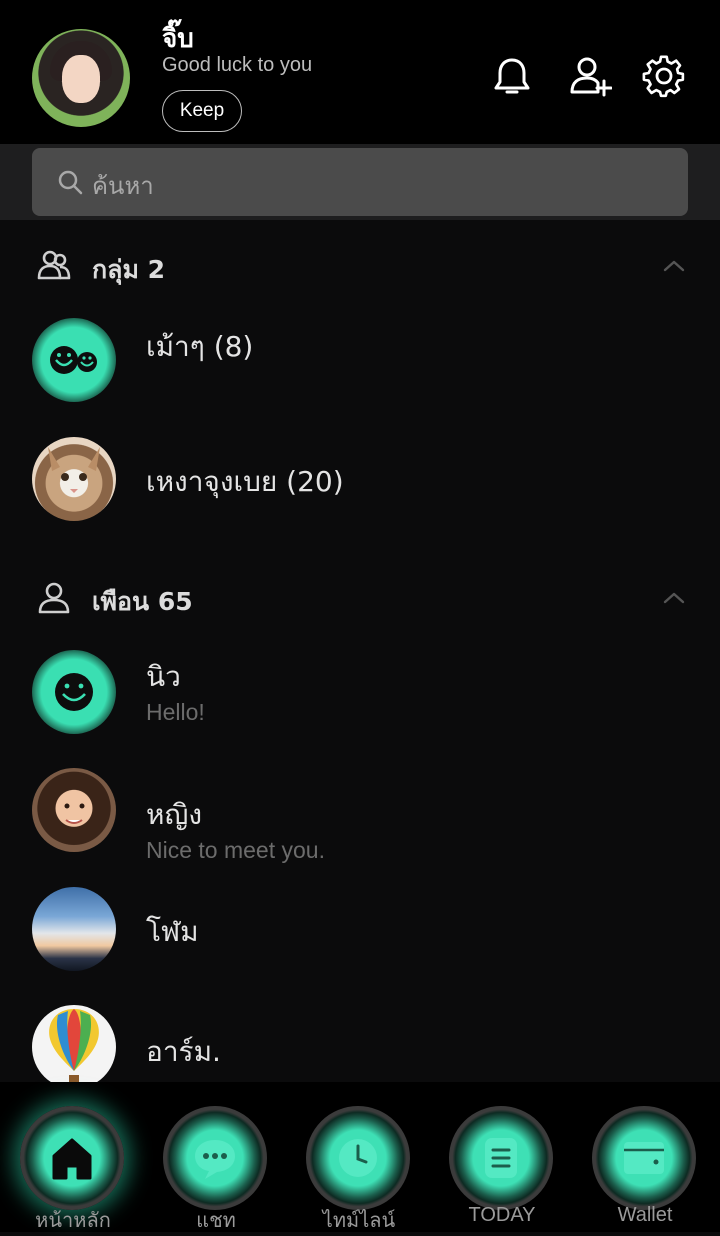 The image size is (720, 1236). I want to click on friend-name: นิว, so click(163, 676).